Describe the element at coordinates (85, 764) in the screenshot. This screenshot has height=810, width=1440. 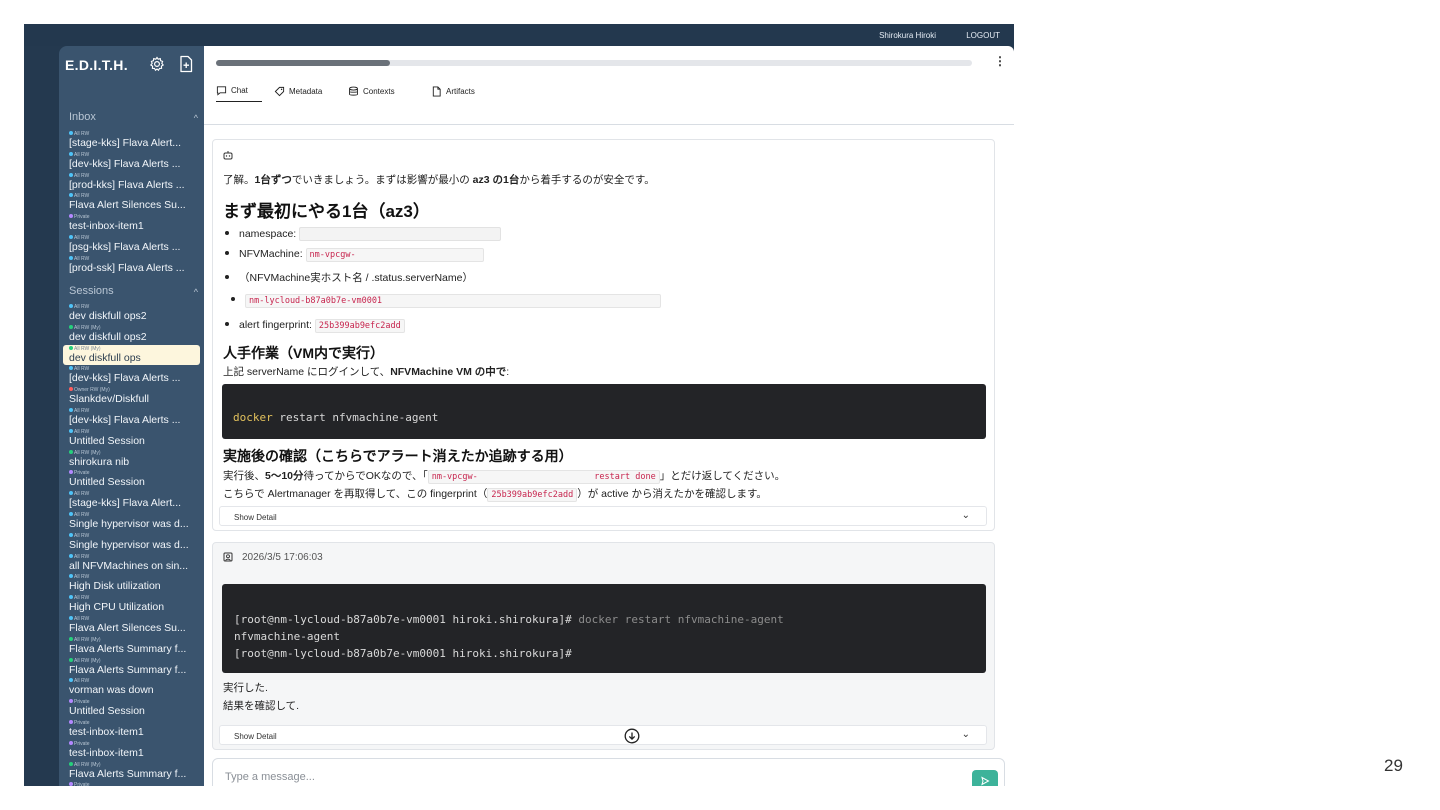
I see `access-badge: All RW (My)` at that location.